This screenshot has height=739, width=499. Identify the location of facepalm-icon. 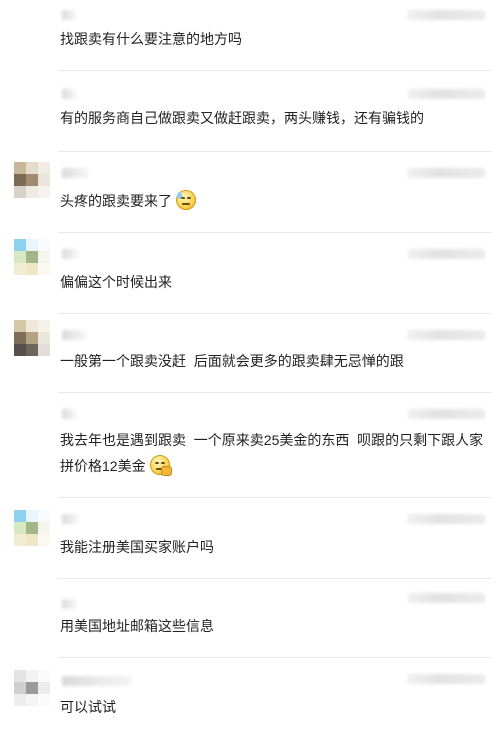
(160, 465).